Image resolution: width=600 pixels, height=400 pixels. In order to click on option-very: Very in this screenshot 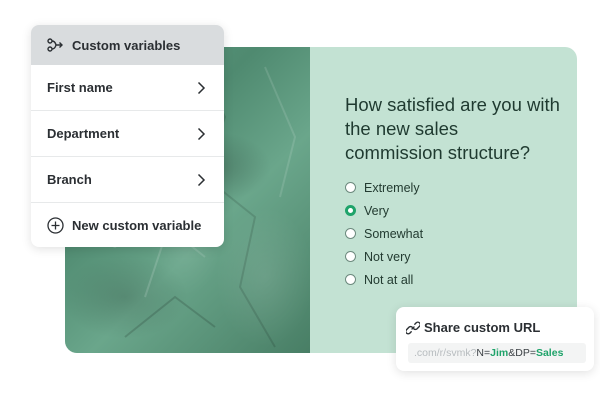, I will do `click(384, 210)`.